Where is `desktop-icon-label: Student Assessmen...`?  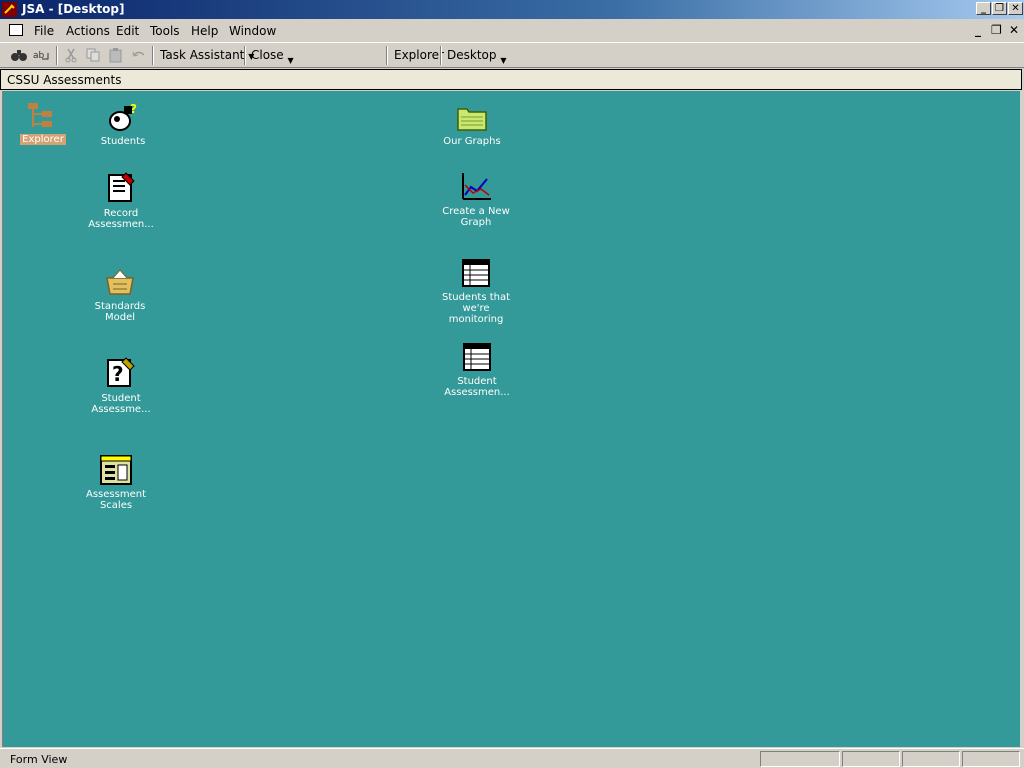 desktop-icon-label: Student Assessmen... is located at coordinates (477, 387).